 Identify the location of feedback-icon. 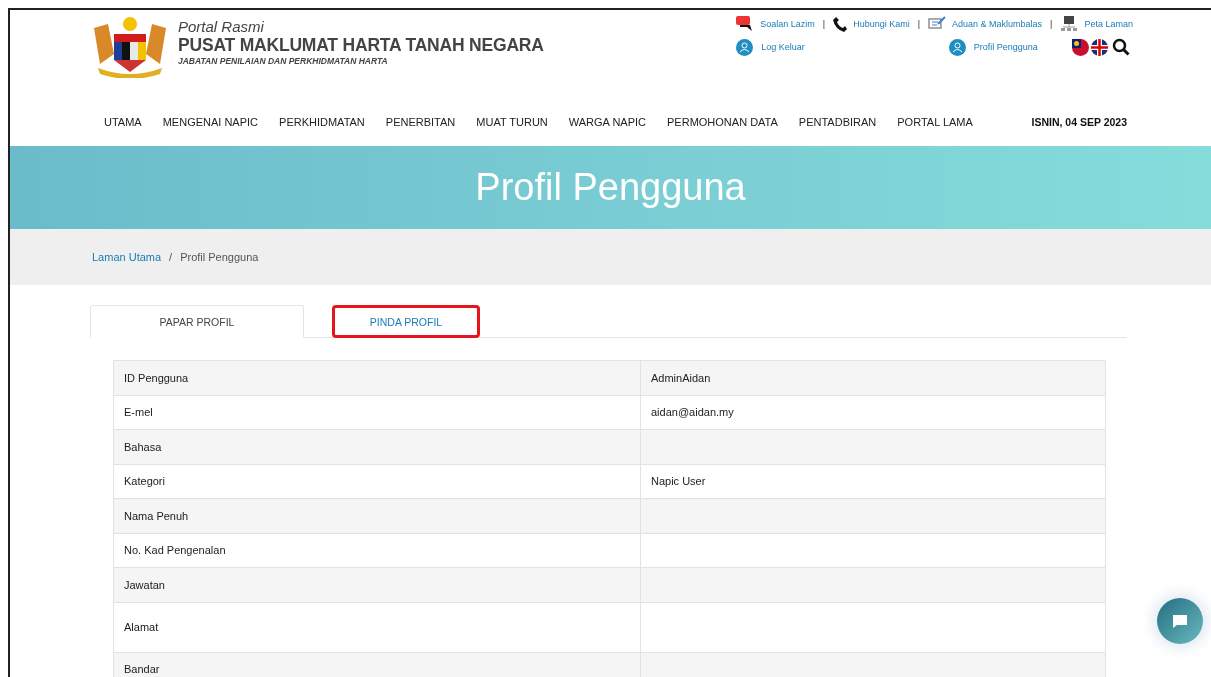
(937, 24).